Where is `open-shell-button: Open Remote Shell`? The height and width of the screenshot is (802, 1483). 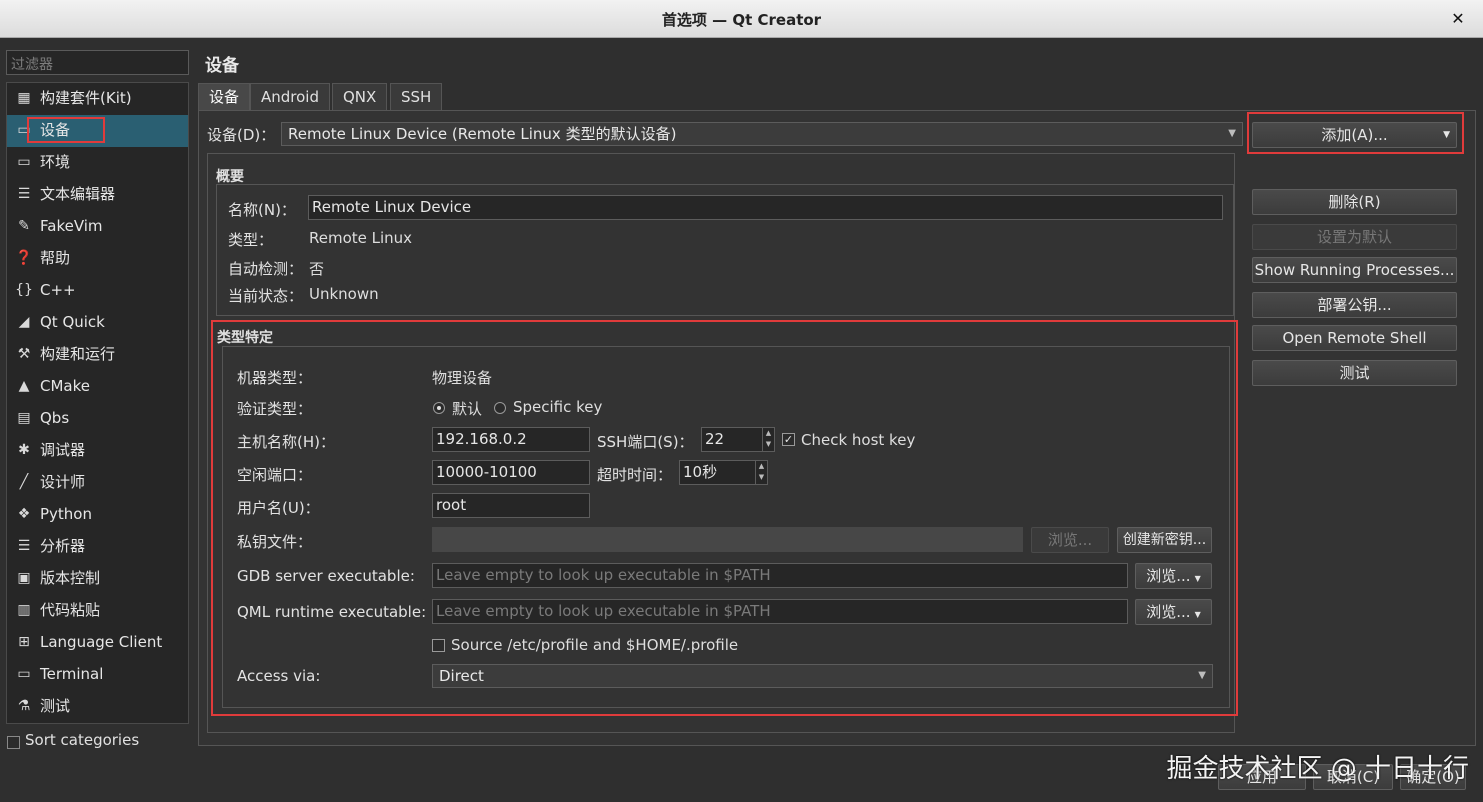 open-shell-button: Open Remote Shell is located at coordinates (1354, 338).